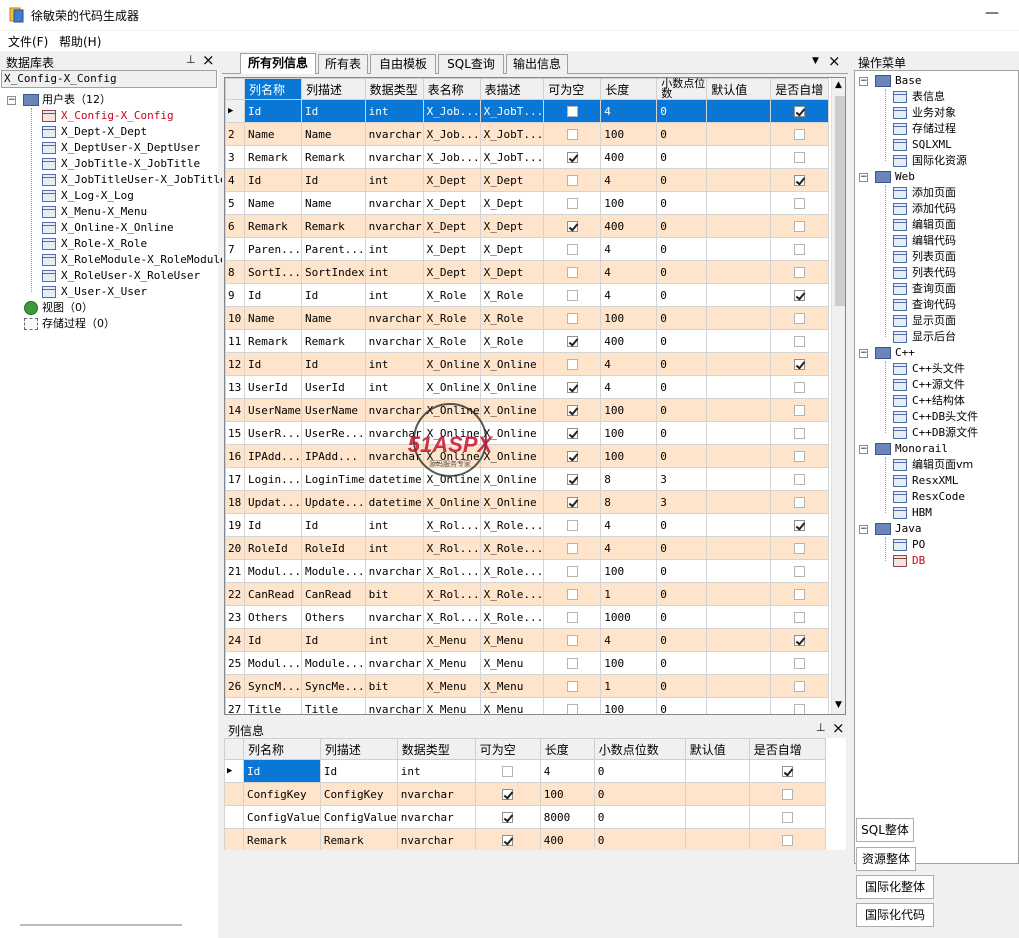 The width and height of the screenshot is (1019, 938). What do you see at coordinates (278, 63) in the screenshot?
I see `tab-all-columns: 所有列信息` at bounding box center [278, 63].